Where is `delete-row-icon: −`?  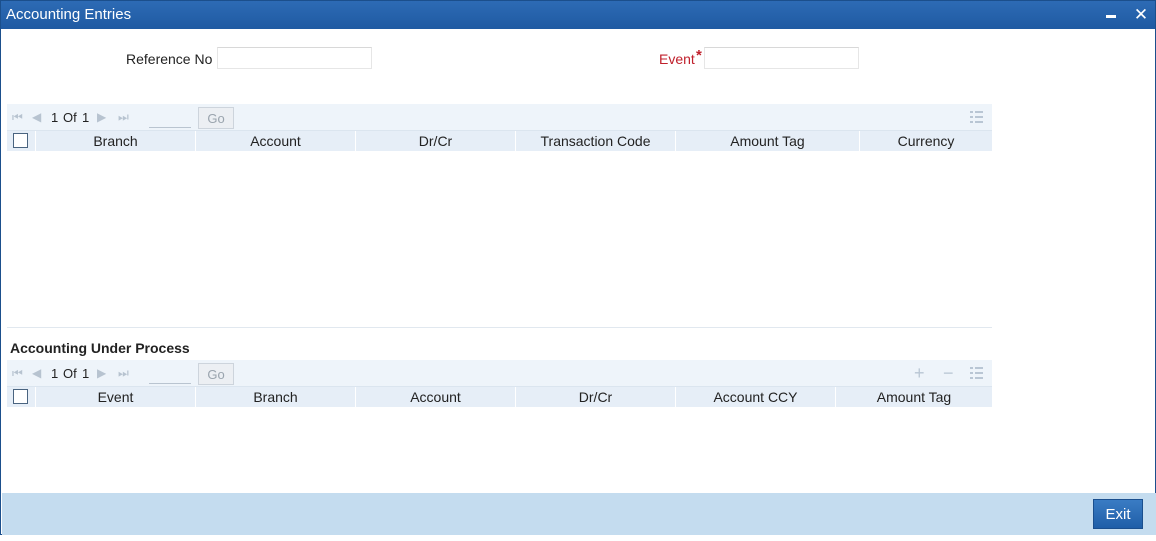 delete-row-icon: − is located at coordinates (948, 373).